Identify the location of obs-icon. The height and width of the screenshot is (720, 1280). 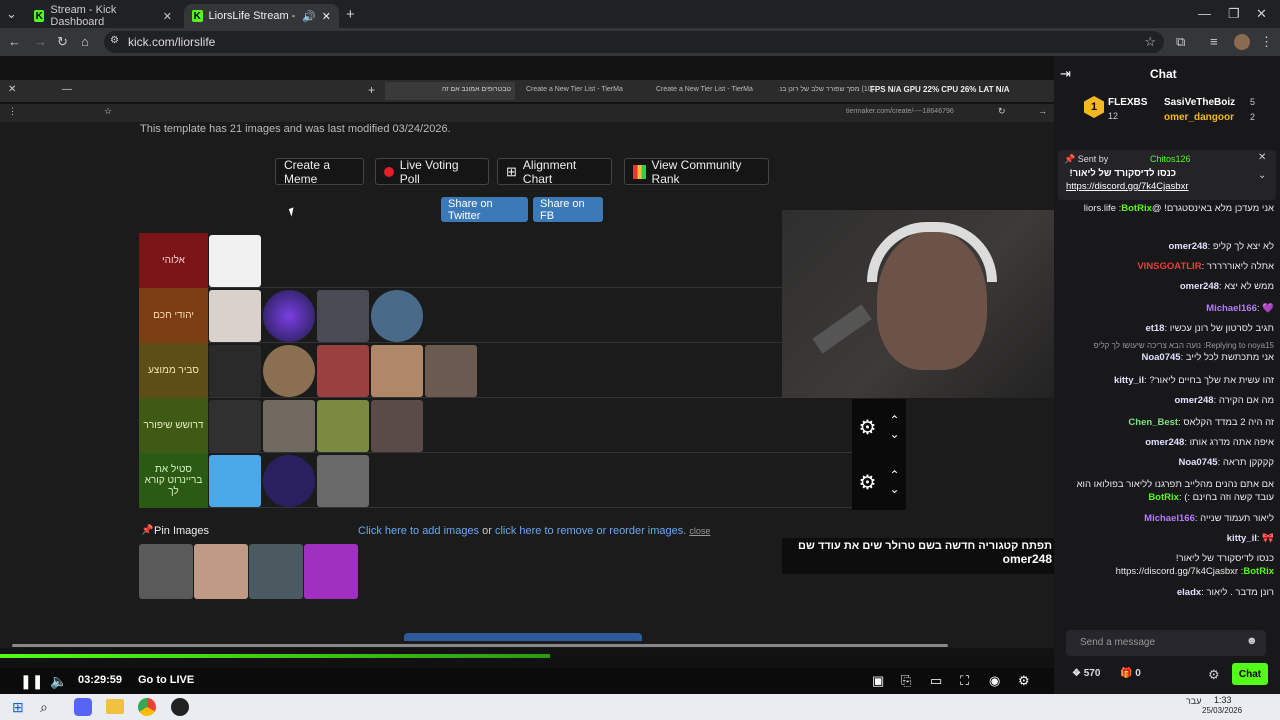
(180, 707).